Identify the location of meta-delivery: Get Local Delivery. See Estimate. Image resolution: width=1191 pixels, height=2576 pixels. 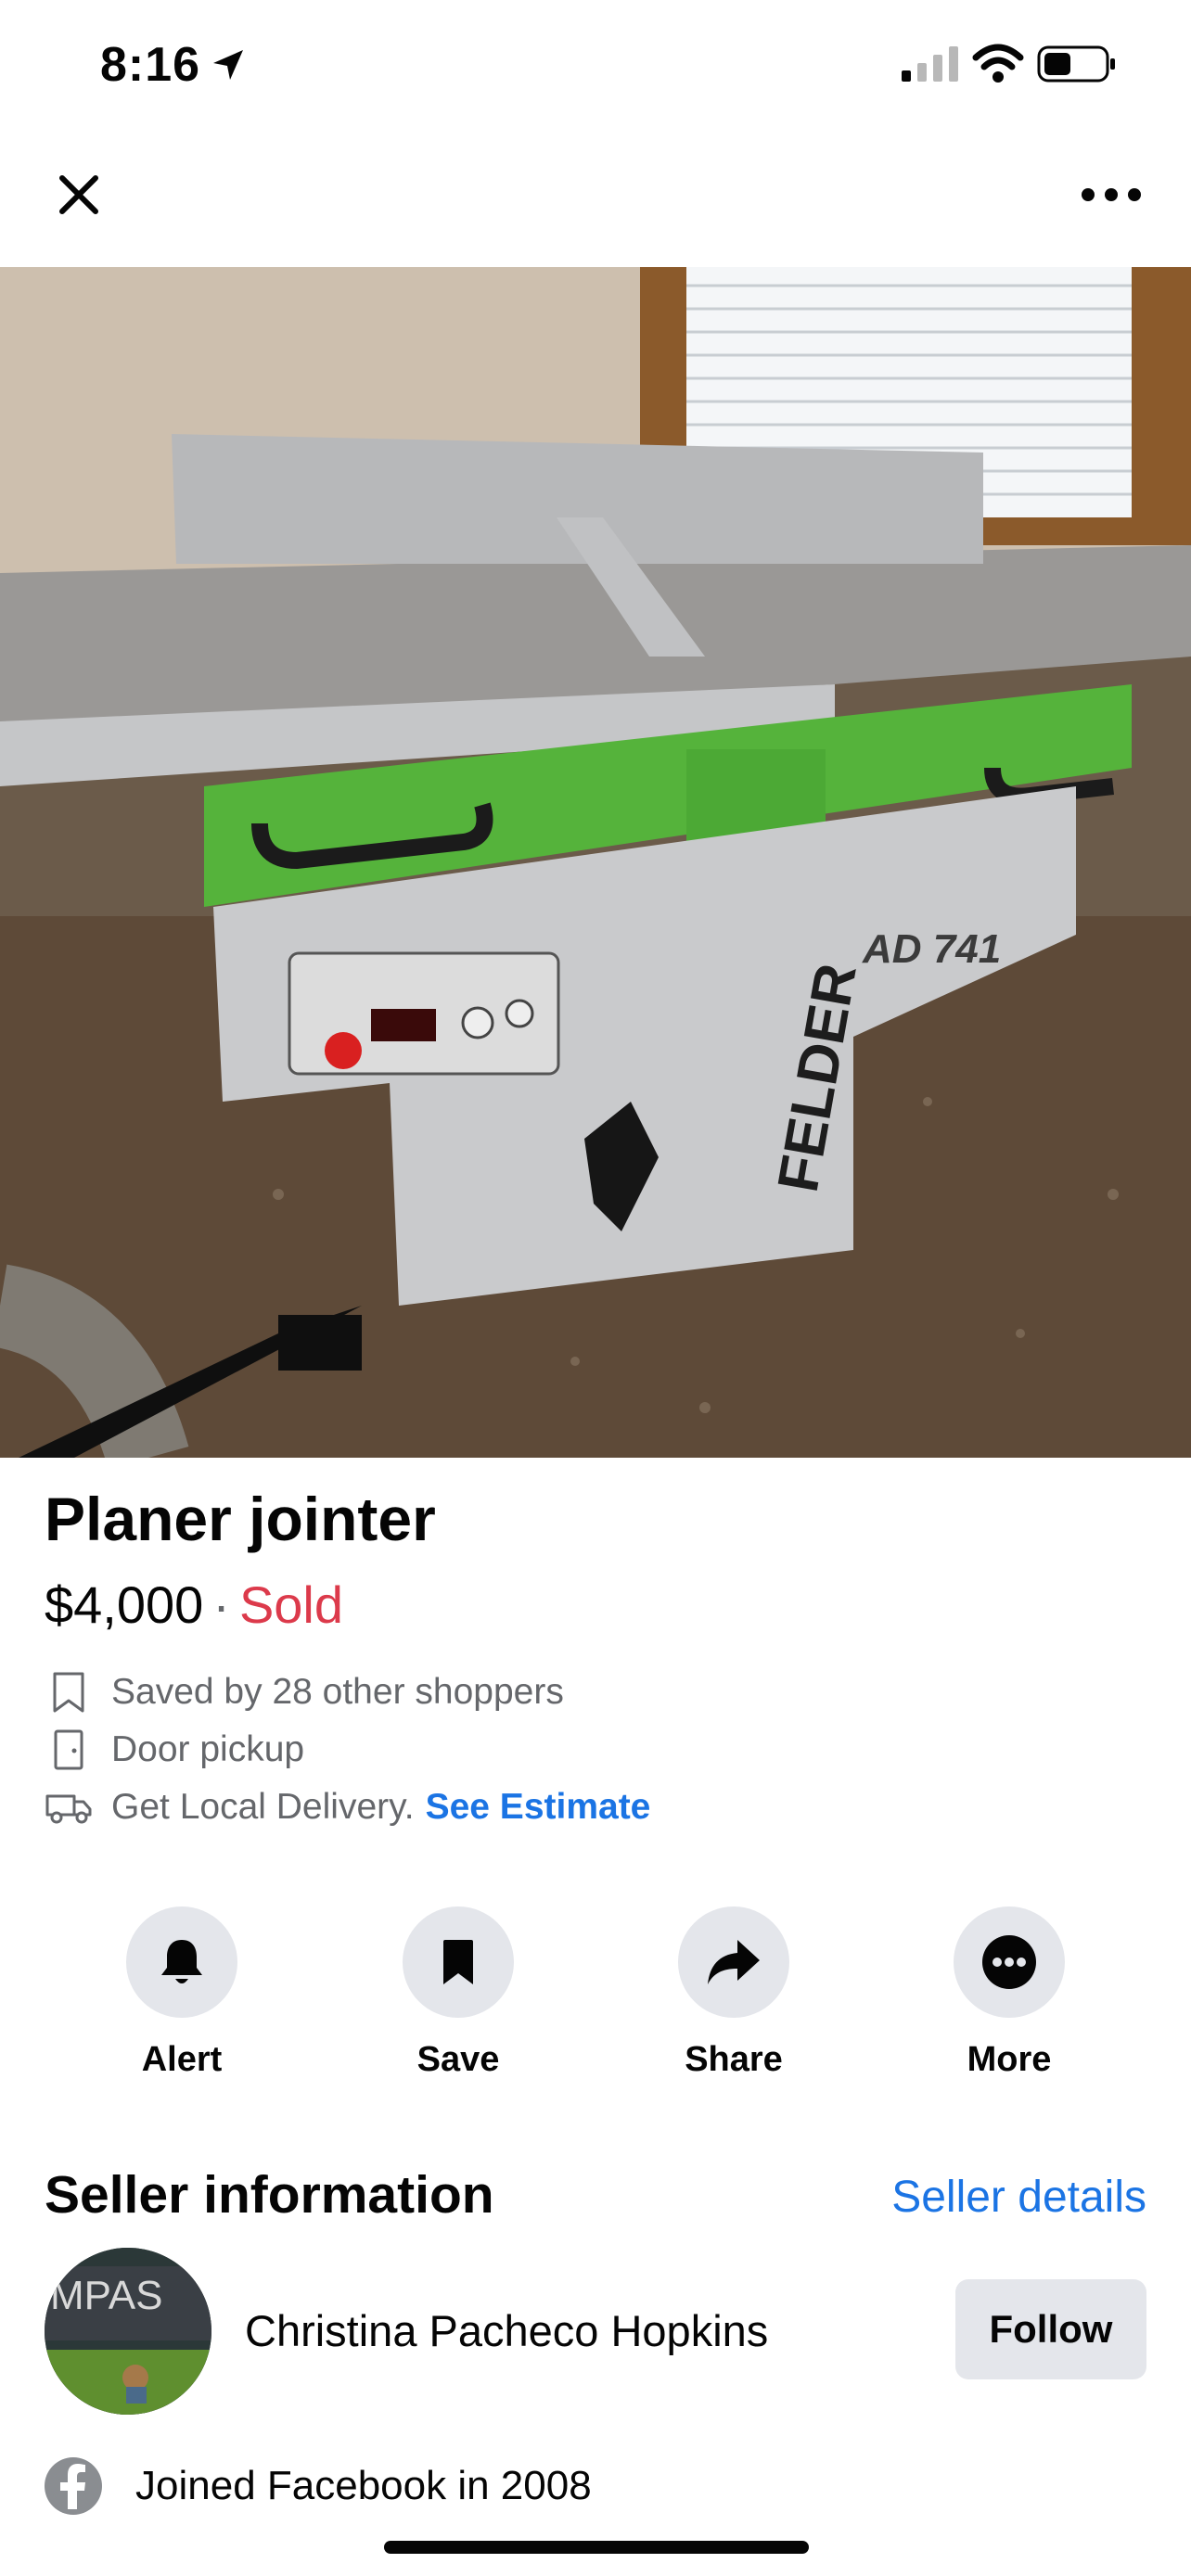
(347, 1807).